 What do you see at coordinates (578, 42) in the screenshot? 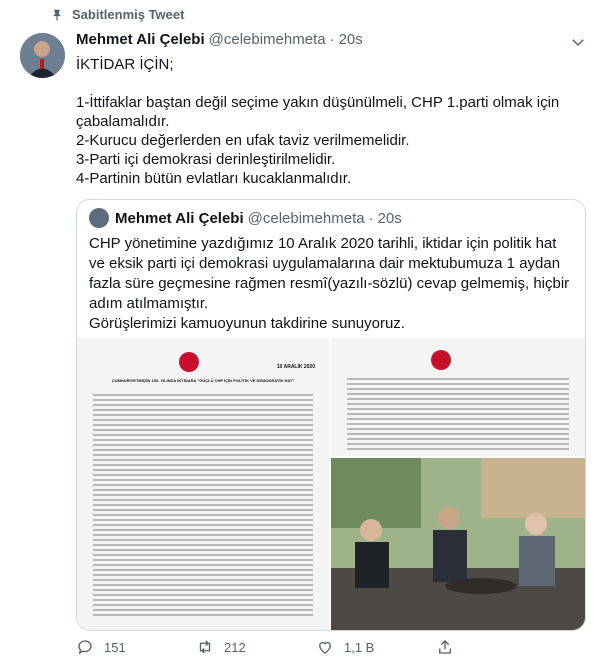
I see `chevron-down-icon` at bounding box center [578, 42].